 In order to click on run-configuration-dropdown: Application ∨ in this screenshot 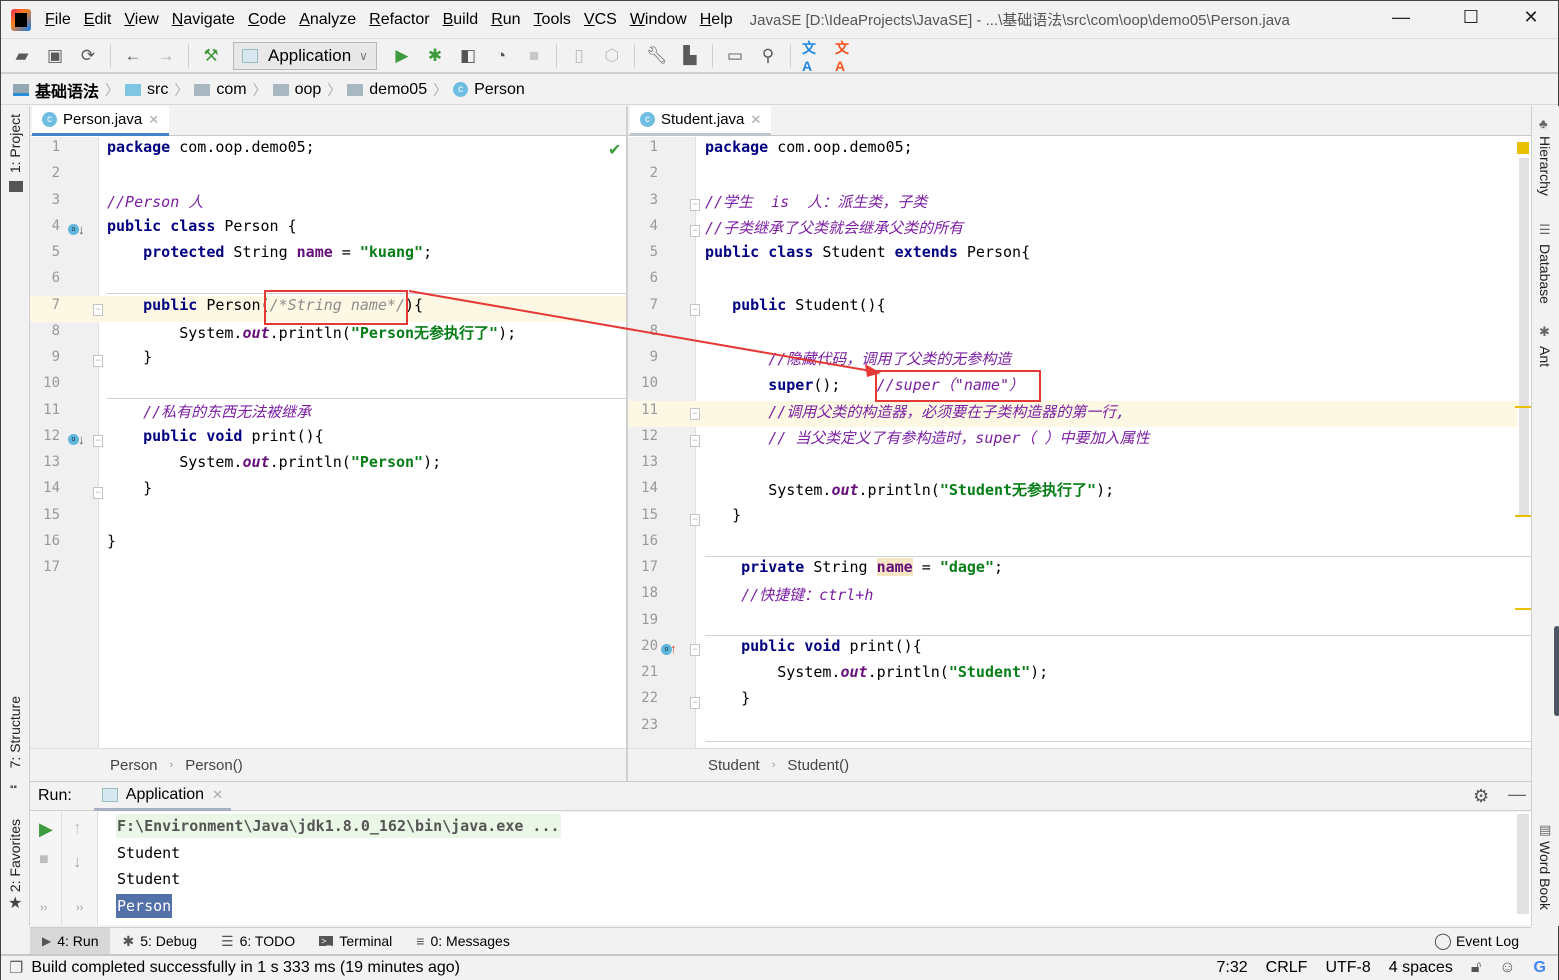, I will do `click(305, 55)`.